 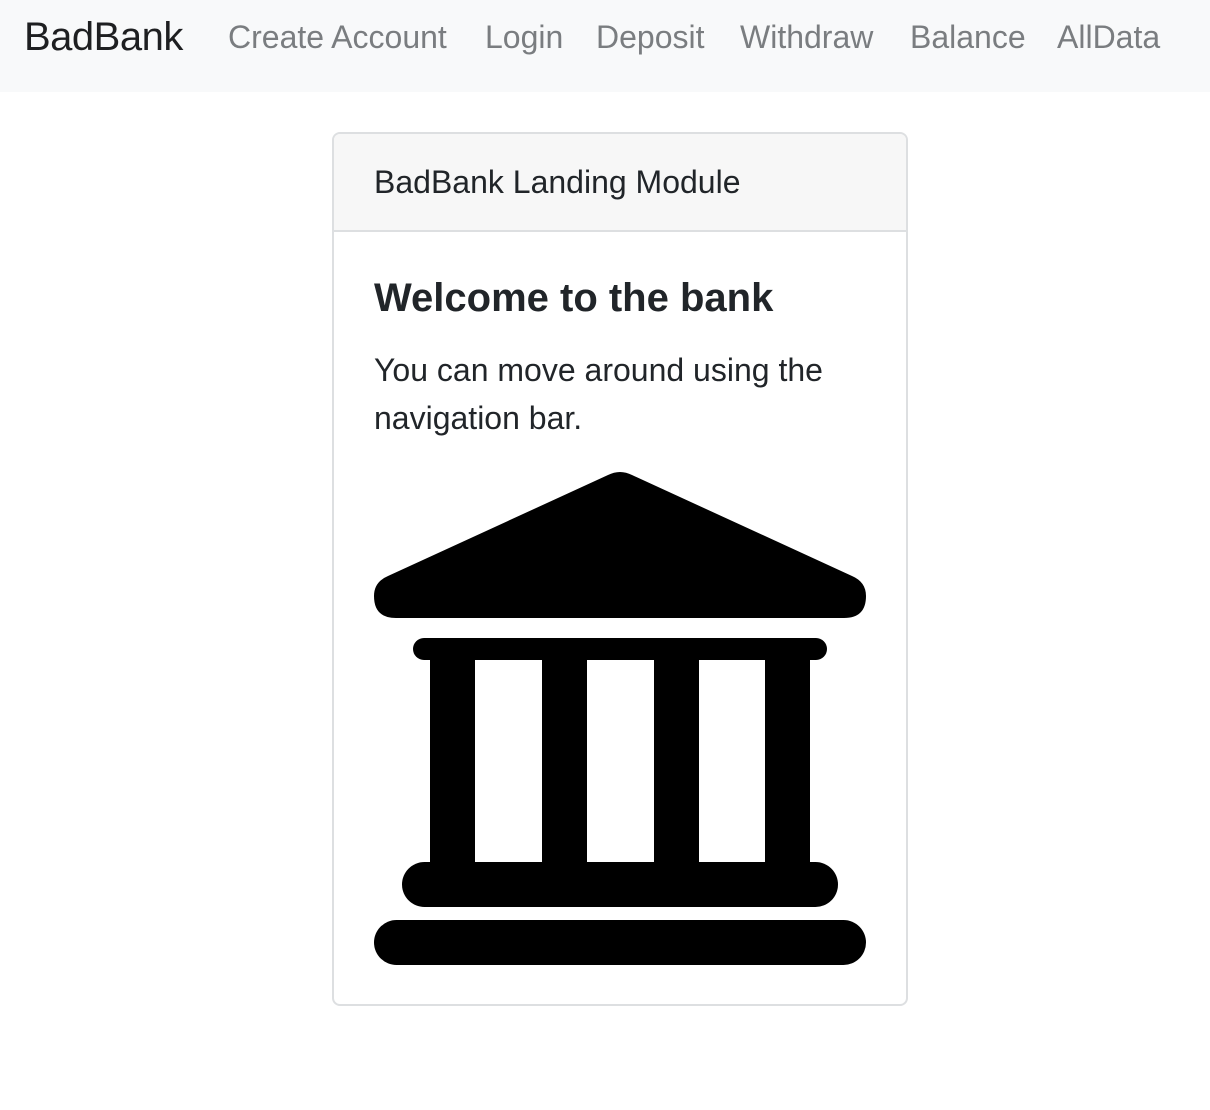 I want to click on nav-link-deposit: Deposit, so click(x=650, y=37).